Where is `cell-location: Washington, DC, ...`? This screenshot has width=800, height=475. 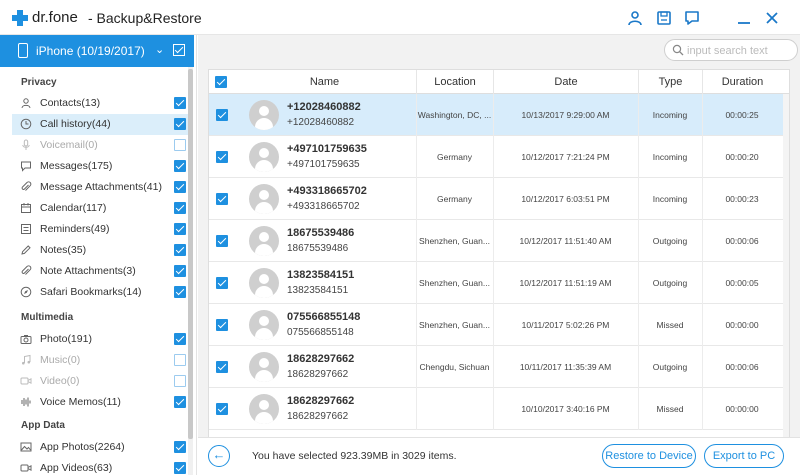 cell-location: Washington, DC, ... is located at coordinates (454, 115).